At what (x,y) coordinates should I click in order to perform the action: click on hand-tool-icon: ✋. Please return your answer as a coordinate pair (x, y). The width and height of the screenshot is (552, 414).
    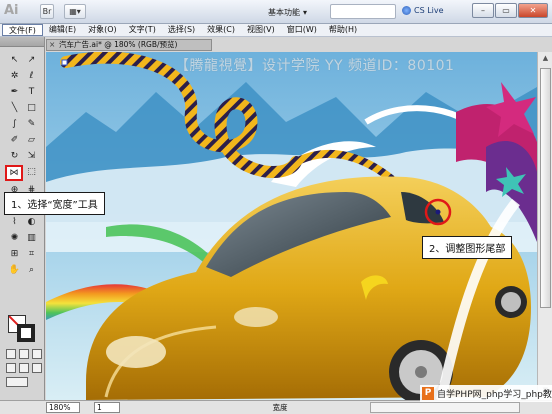
    Looking at the image, I should click on (14, 269).